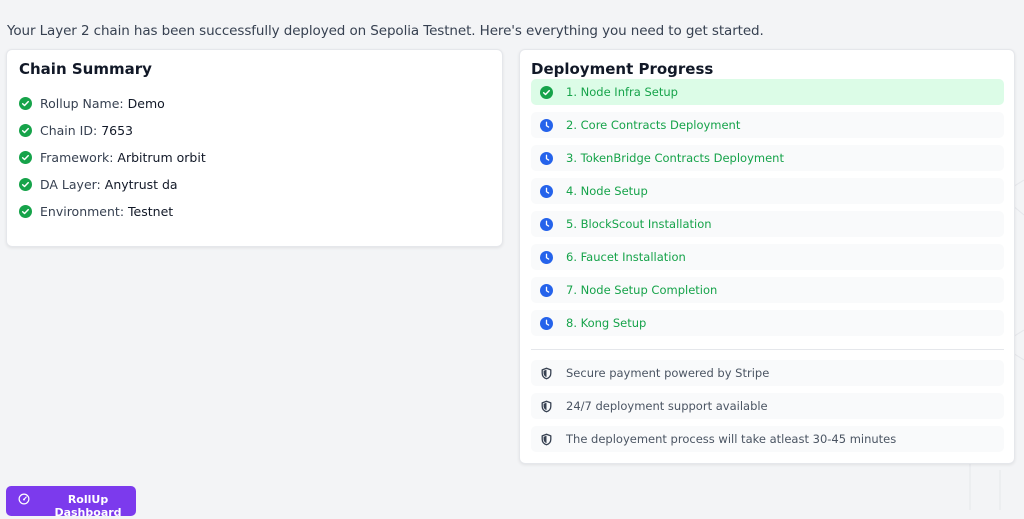  I want to click on step-node-setup: 4. Node Setup, so click(767, 191).